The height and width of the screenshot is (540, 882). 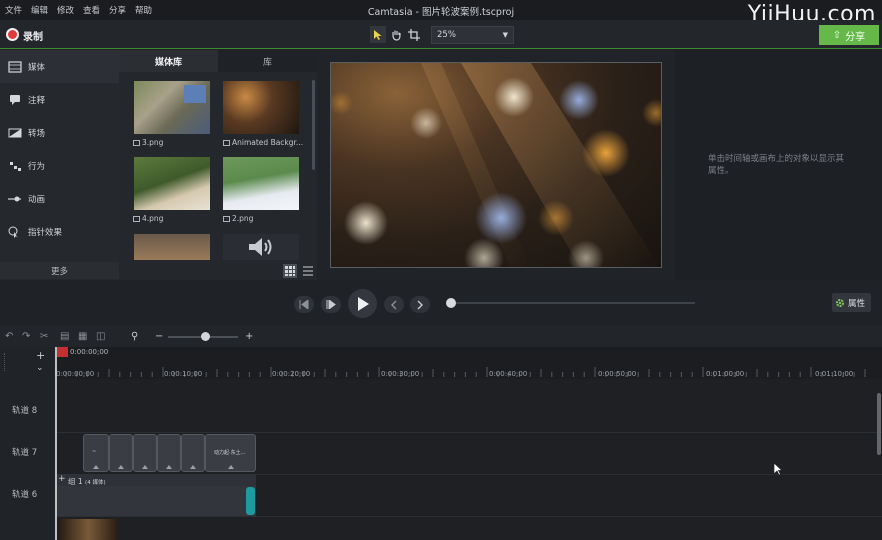 What do you see at coordinates (100, 336) in the screenshot?
I see `split-icon: ◫` at bounding box center [100, 336].